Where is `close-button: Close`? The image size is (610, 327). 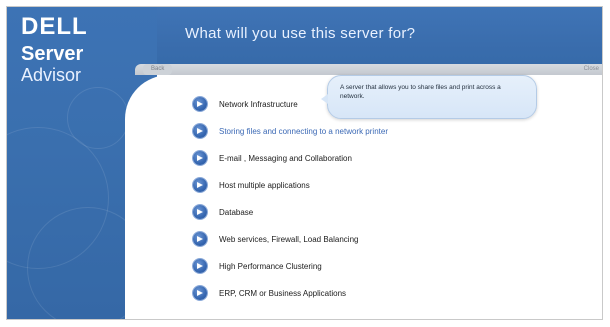 close-button: Close is located at coordinates (591, 69).